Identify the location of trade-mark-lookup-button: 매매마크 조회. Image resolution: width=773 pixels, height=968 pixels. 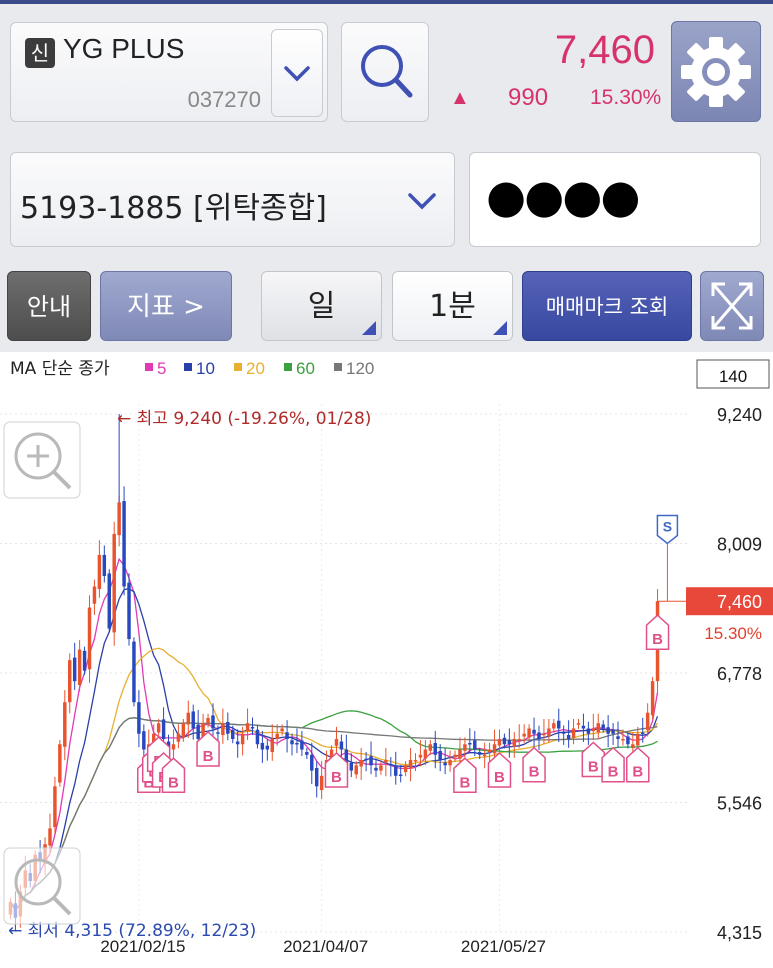
(607, 306).